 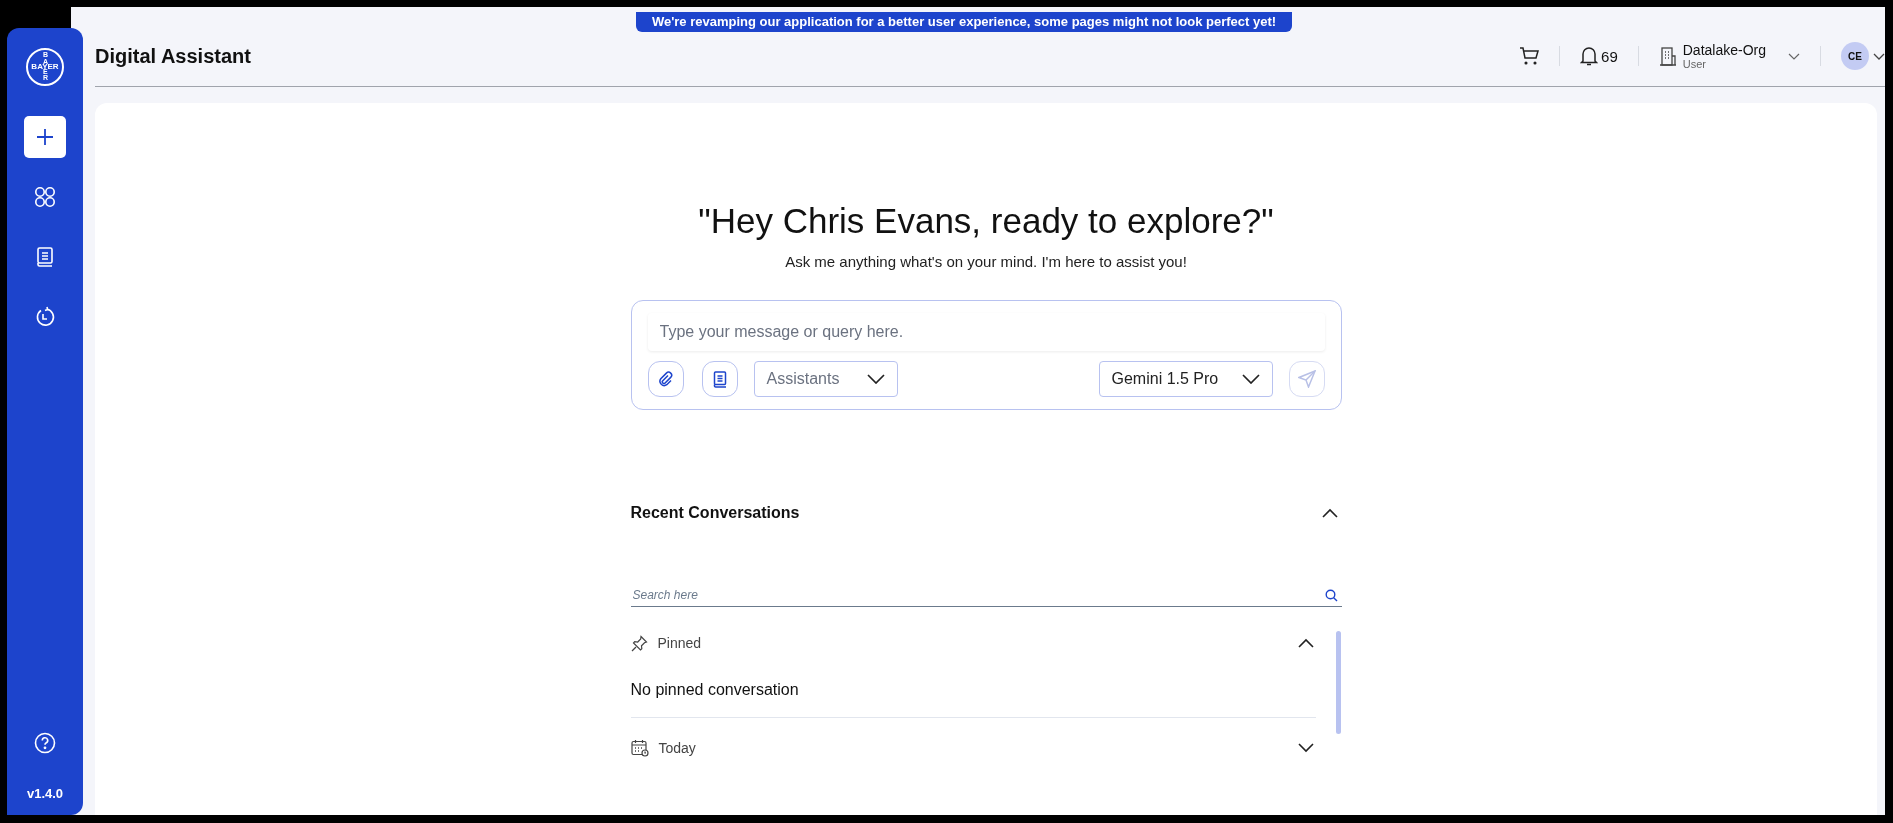 I want to click on help-icon, so click(x=45, y=743).